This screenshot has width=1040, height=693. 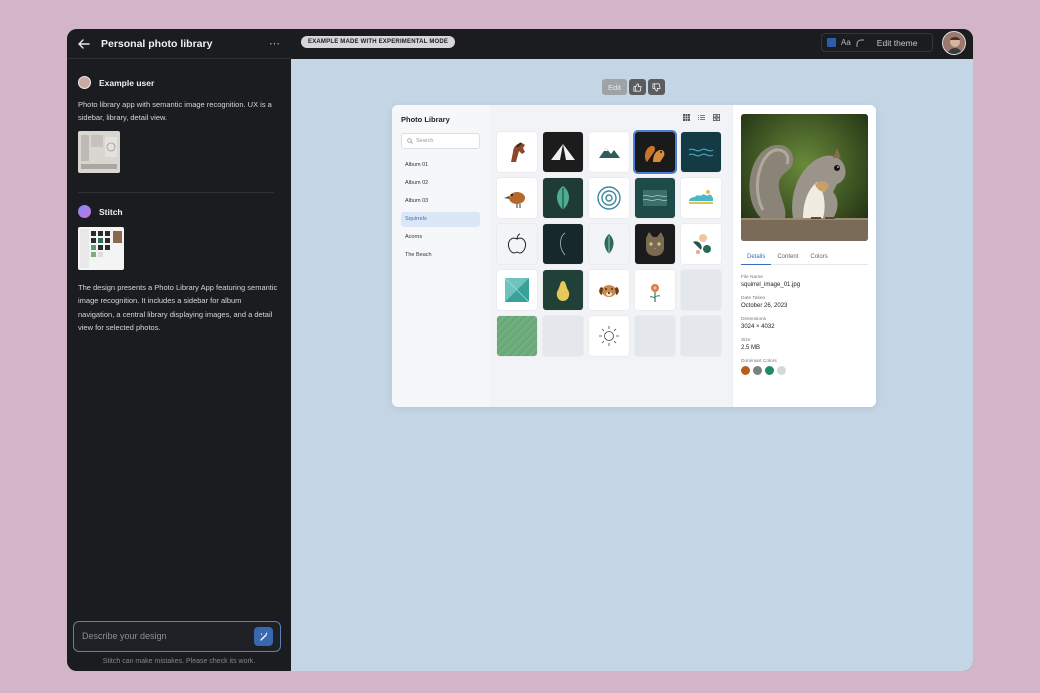 What do you see at coordinates (111, 211) in the screenshot?
I see `assistant-name: Stitch` at bounding box center [111, 211].